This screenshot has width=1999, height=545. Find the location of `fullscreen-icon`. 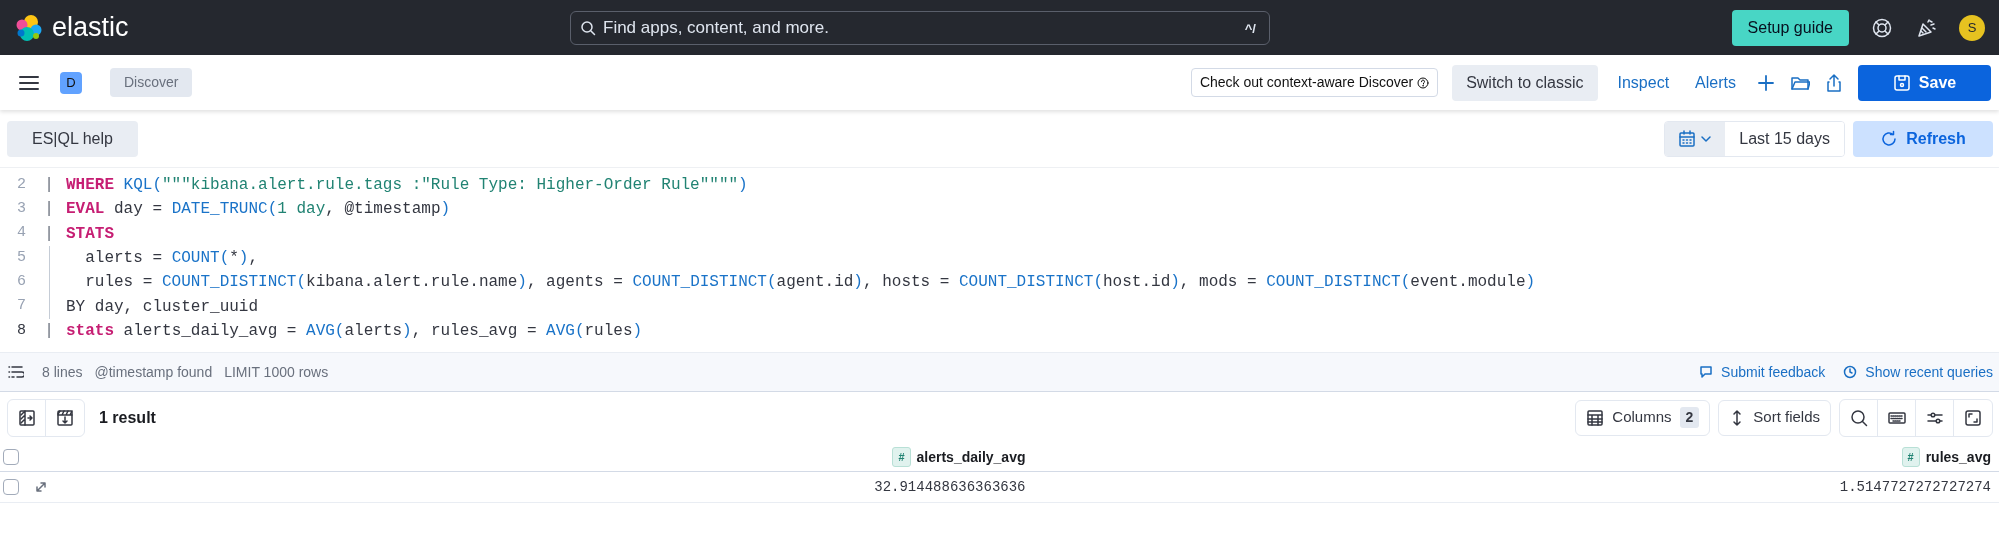

fullscreen-icon is located at coordinates (1973, 417).